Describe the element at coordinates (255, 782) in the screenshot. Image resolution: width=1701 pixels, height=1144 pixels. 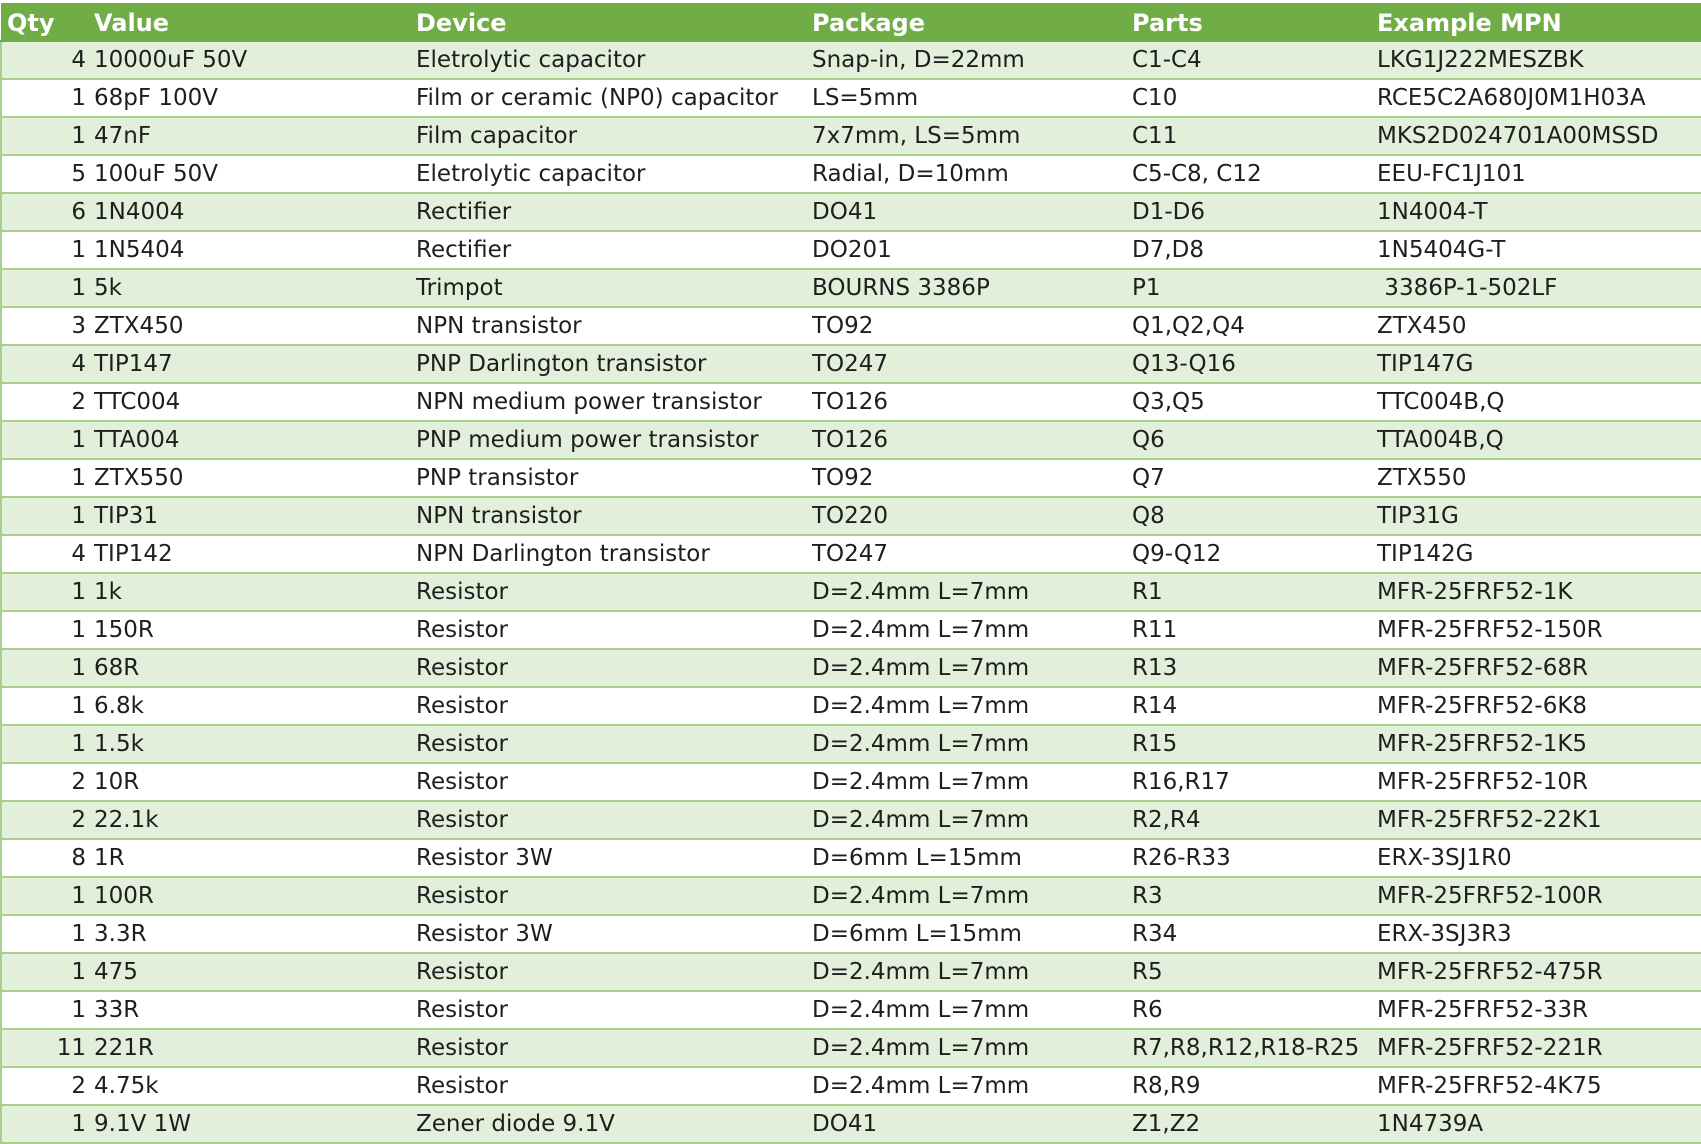
I see `cell-value: 10R` at that location.